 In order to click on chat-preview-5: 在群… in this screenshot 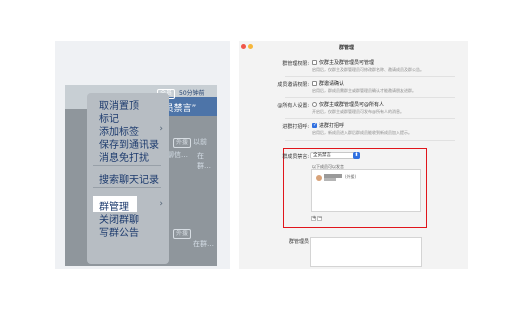, I will do `click(203, 244)`.